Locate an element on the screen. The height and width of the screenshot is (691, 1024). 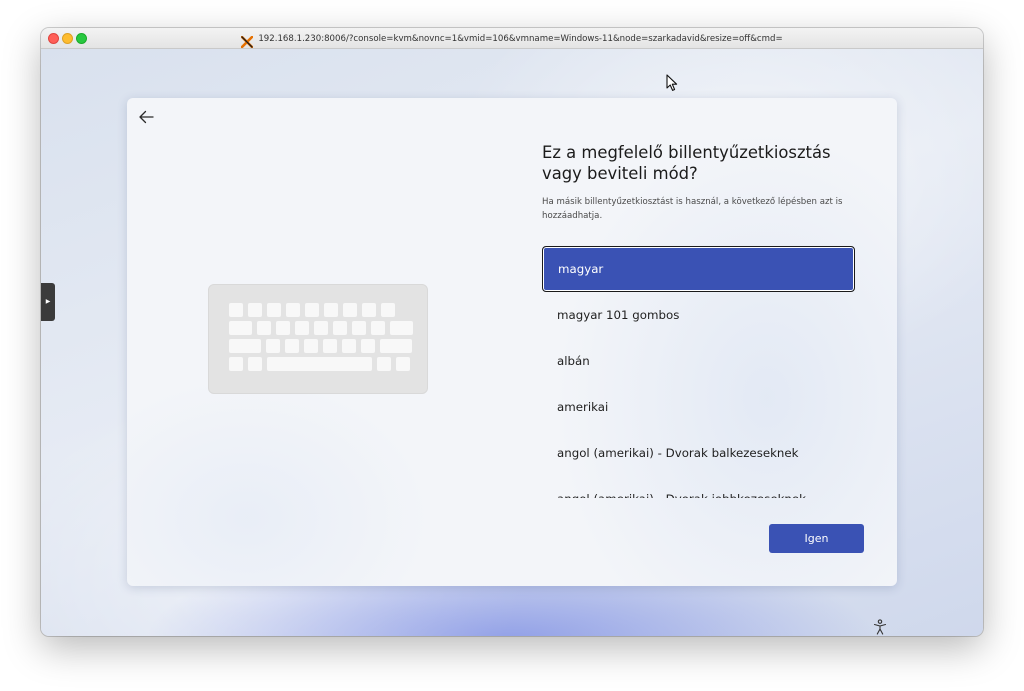
back-arrow-icon is located at coordinates (146, 117).